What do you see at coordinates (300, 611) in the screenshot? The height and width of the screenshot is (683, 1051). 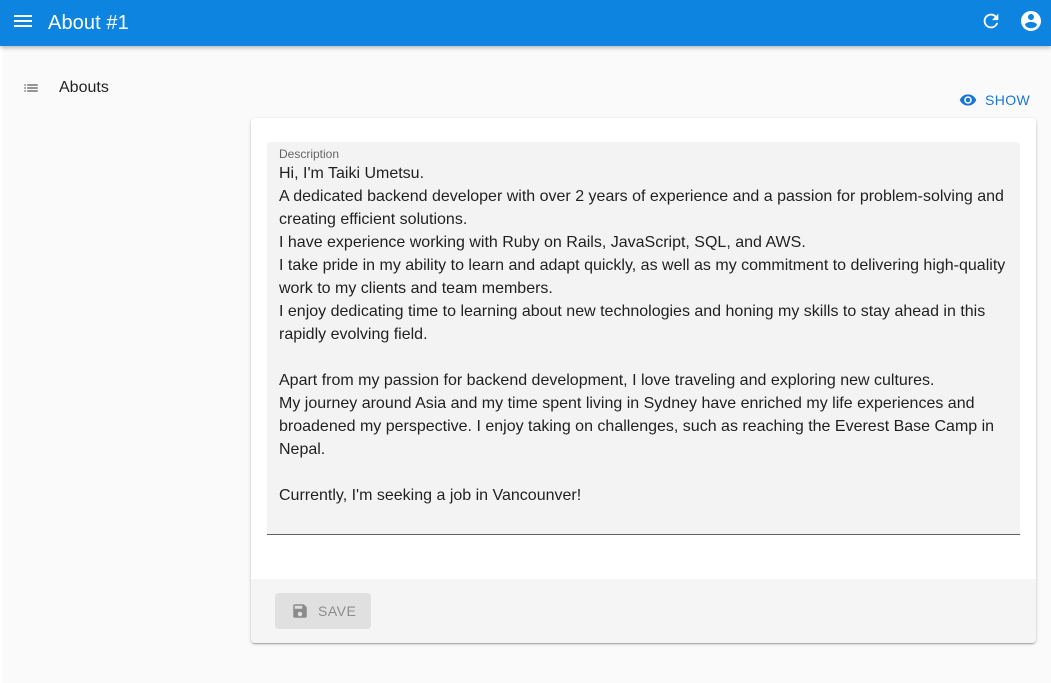 I see `save-icon` at bounding box center [300, 611].